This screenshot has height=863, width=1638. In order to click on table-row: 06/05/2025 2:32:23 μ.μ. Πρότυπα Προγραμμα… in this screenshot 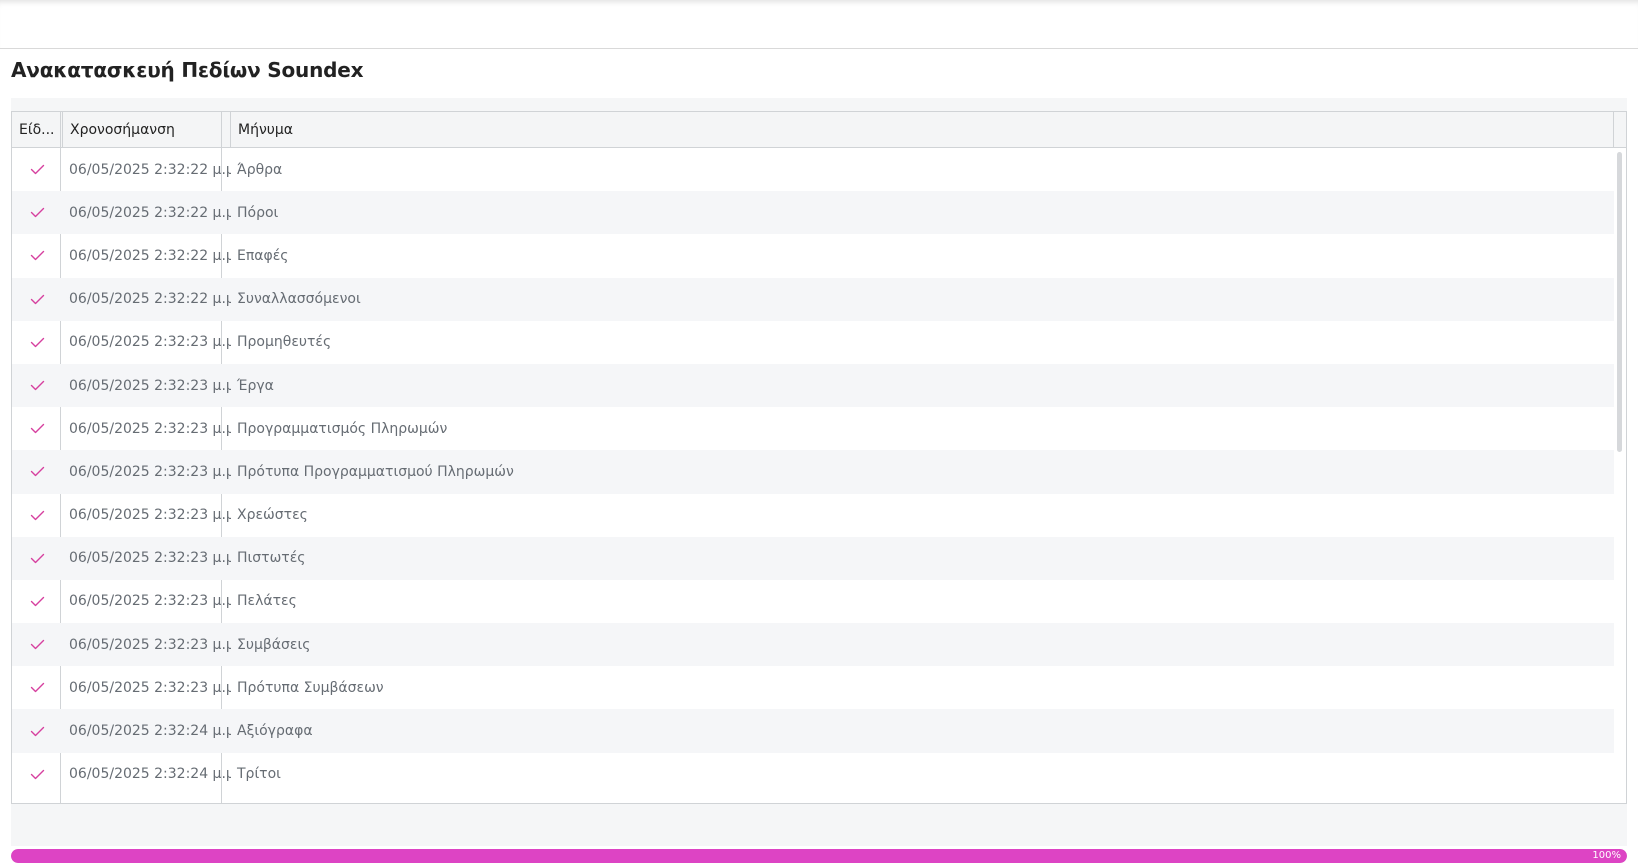, I will do `click(813, 472)`.